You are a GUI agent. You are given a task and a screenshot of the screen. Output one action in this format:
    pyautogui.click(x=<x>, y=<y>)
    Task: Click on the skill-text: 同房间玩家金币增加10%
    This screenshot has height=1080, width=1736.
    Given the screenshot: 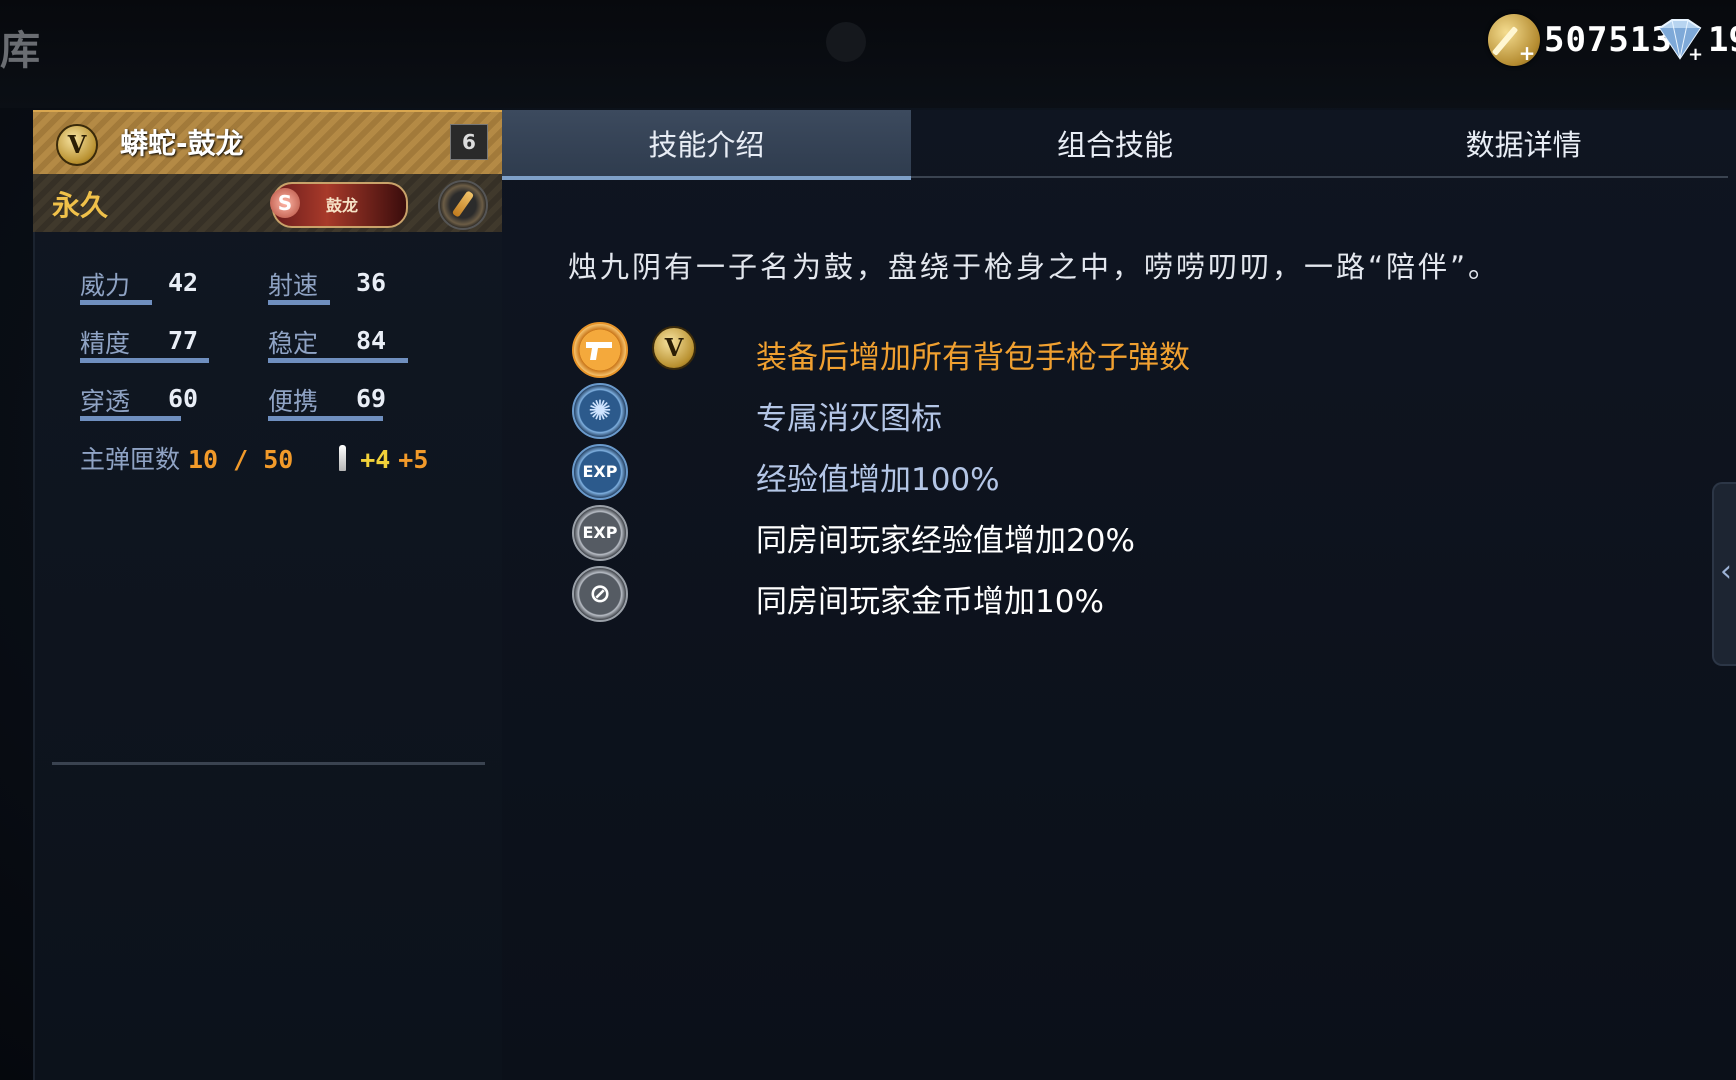 What is the action you would take?
    pyautogui.click(x=930, y=602)
    